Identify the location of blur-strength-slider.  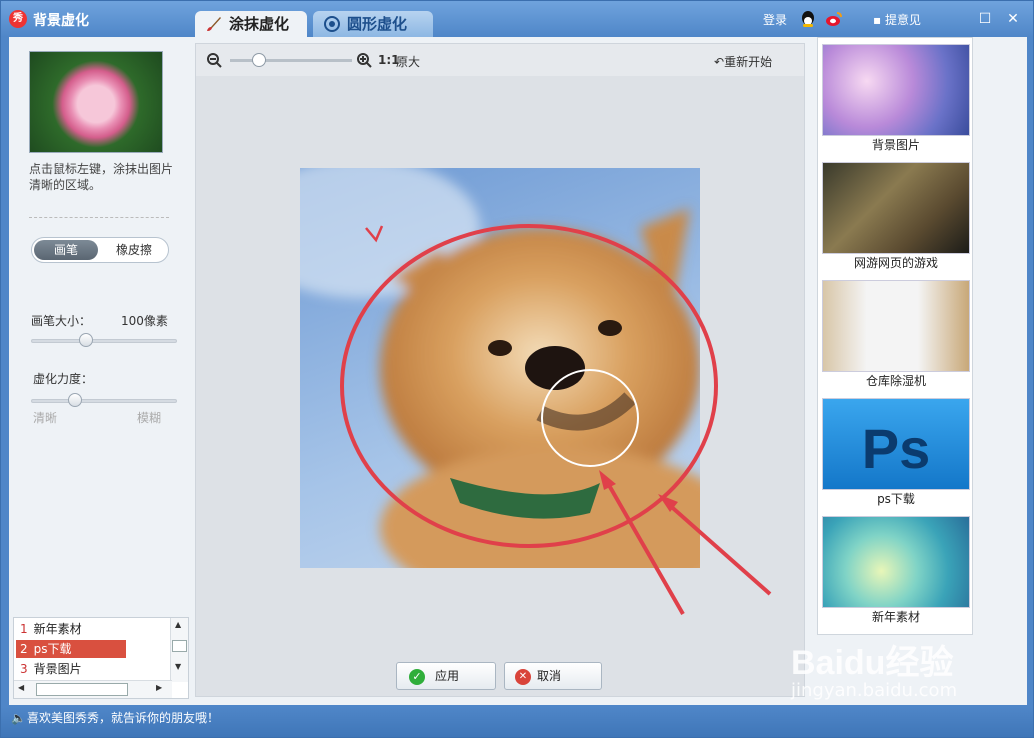
(104, 401).